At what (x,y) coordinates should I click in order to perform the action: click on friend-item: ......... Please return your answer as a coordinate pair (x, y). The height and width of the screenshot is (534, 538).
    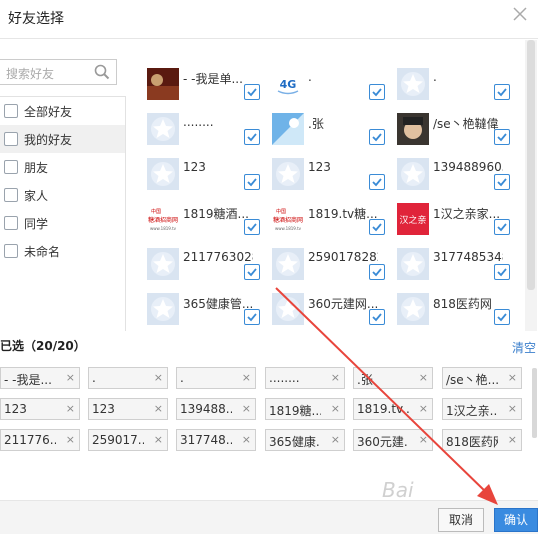
    Looking at the image, I should click on (207, 135).